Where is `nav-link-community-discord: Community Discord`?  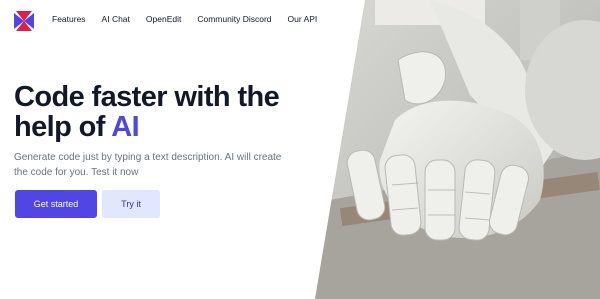
nav-link-community-discord: Community Discord is located at coordinates (234, 19).